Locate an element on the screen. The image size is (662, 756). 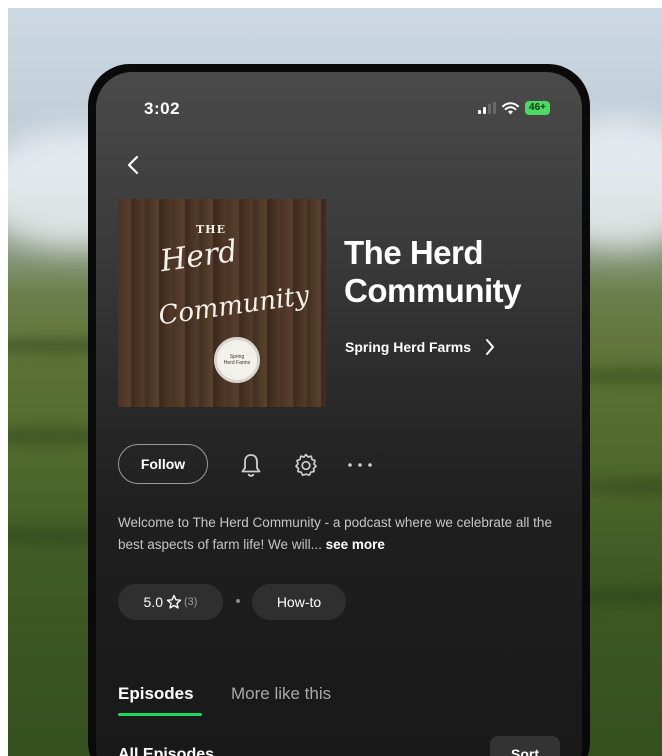
gear-icon is located at coordinates (306, 465).